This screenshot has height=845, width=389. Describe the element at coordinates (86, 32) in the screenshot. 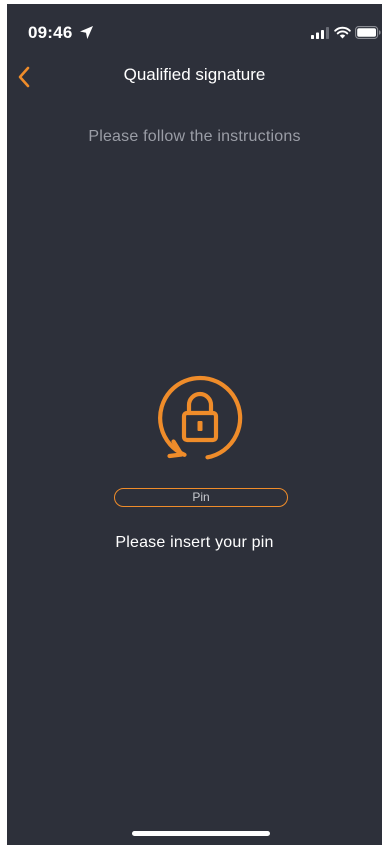

I see `location-arrow-icon` at that location.